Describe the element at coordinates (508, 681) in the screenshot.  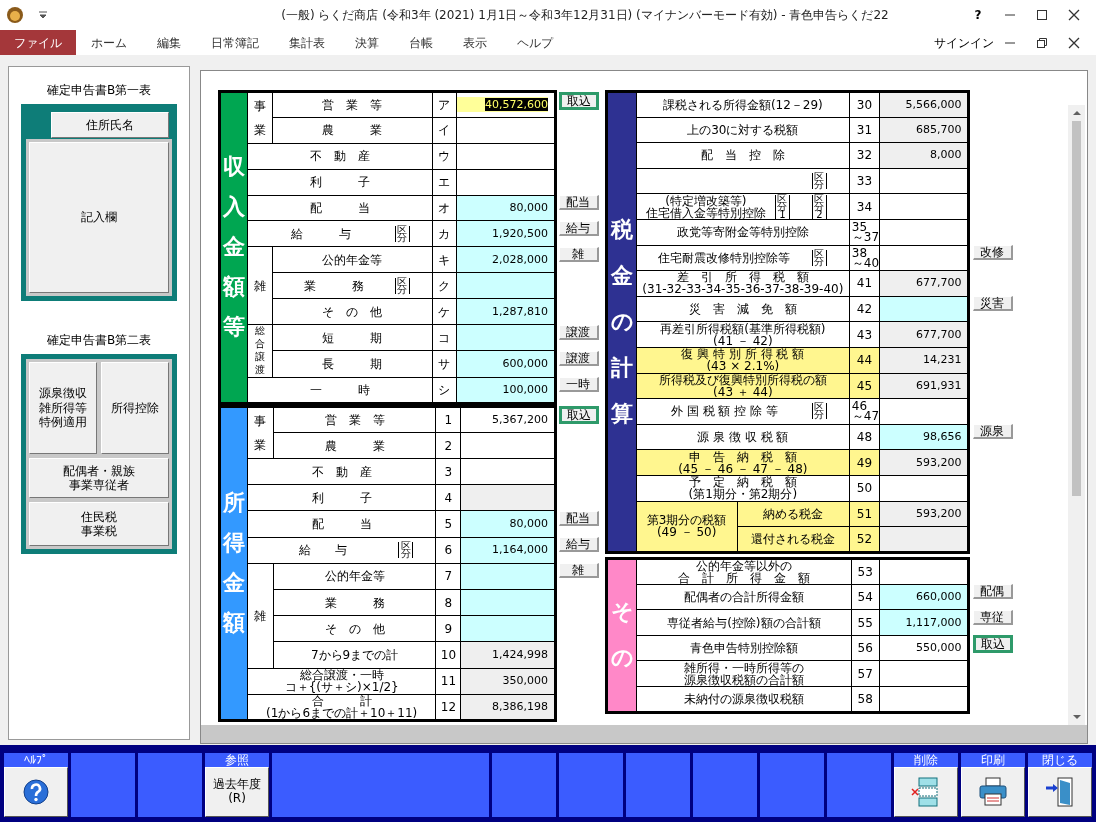
I see `amount-field: 350,000` at that location.